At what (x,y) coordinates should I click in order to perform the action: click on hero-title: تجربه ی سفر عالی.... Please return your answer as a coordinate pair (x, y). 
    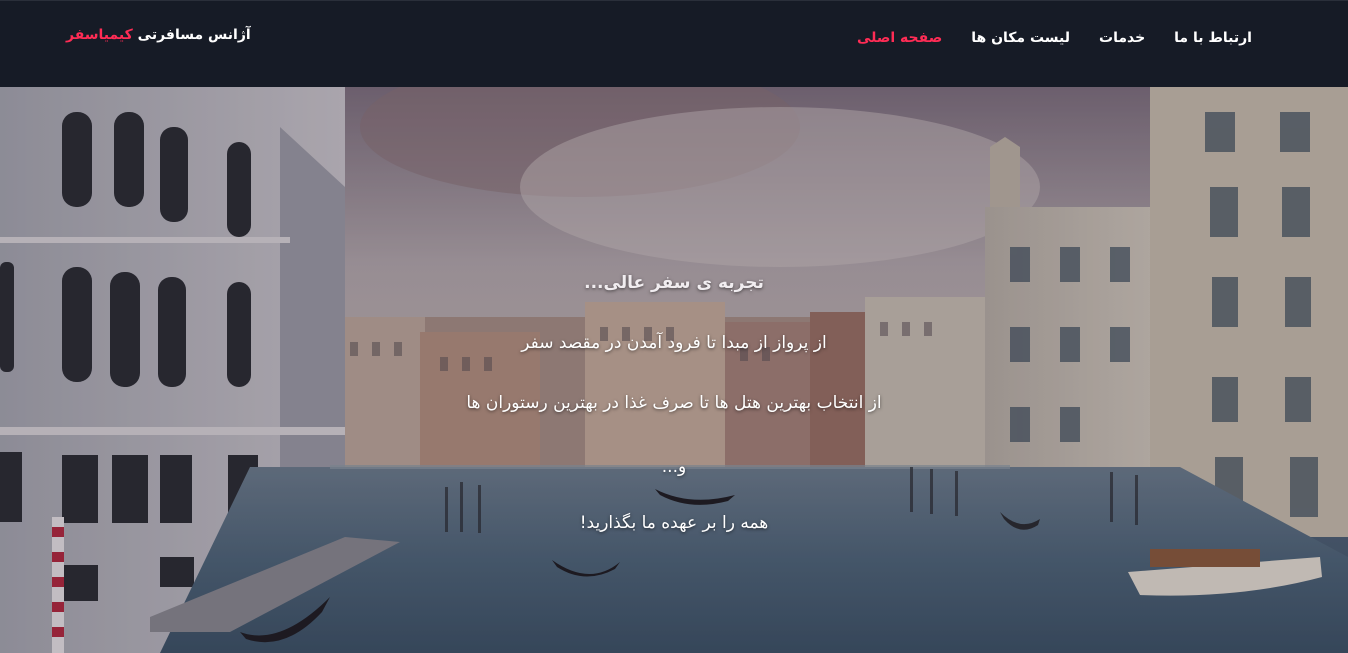
    Looking at the image, I should click on (674, 283).